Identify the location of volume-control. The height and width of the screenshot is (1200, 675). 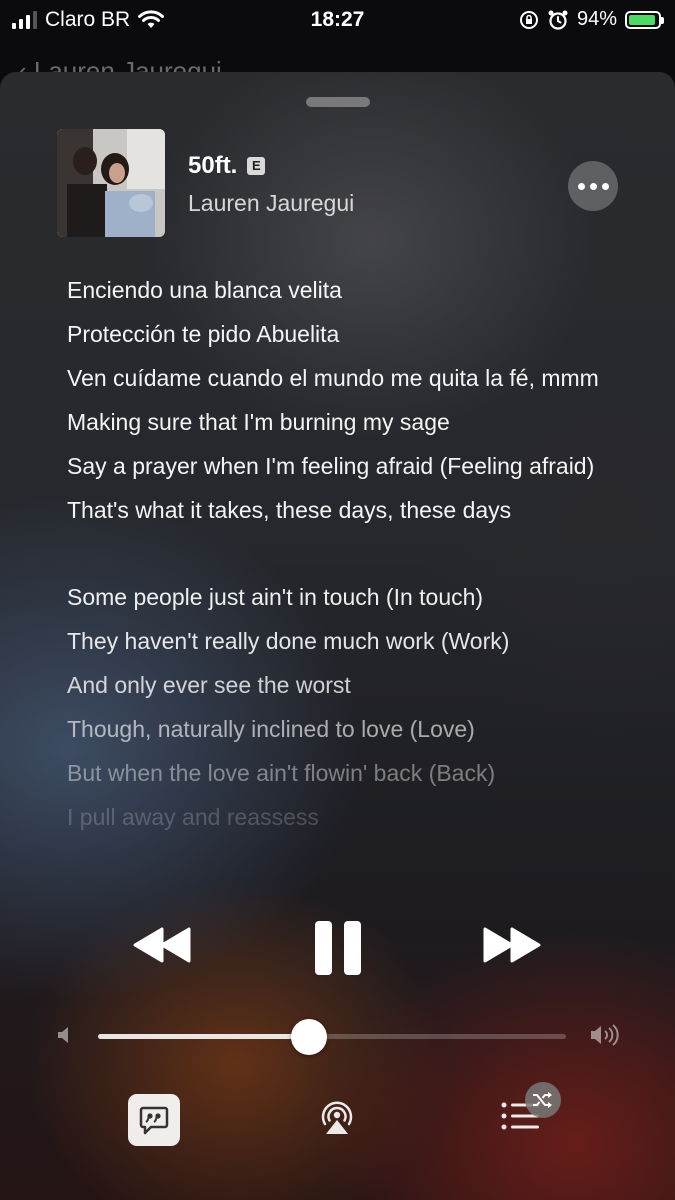
(337, 1037).